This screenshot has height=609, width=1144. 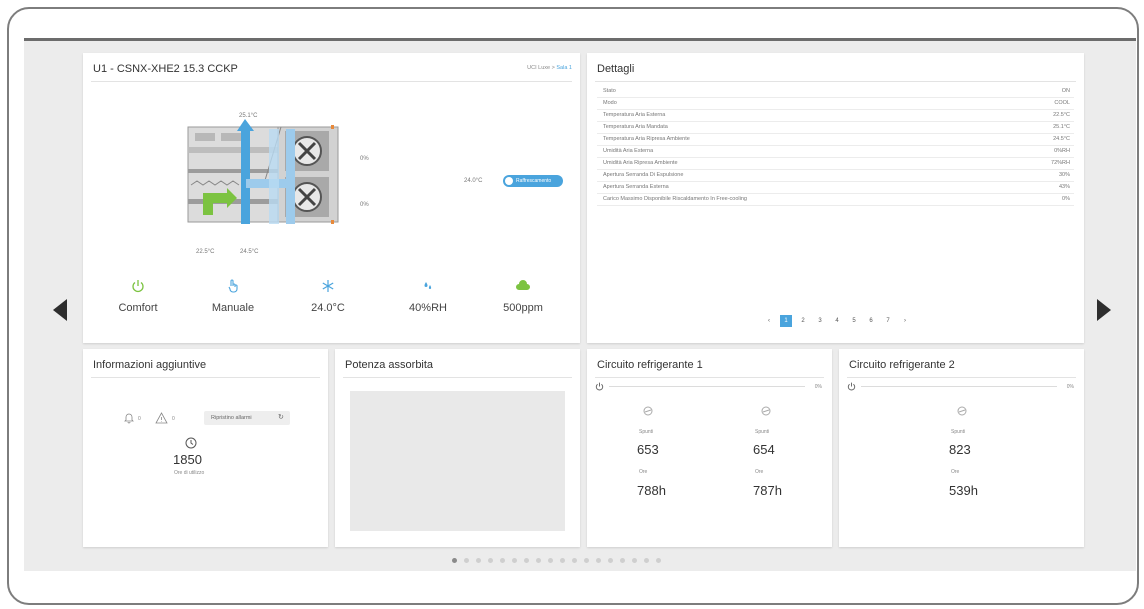 What do you see at coordinates (328, 296) in the screenshot?
I see `stat-setpoint: 24.0°C` at bounding box center [328, 296].